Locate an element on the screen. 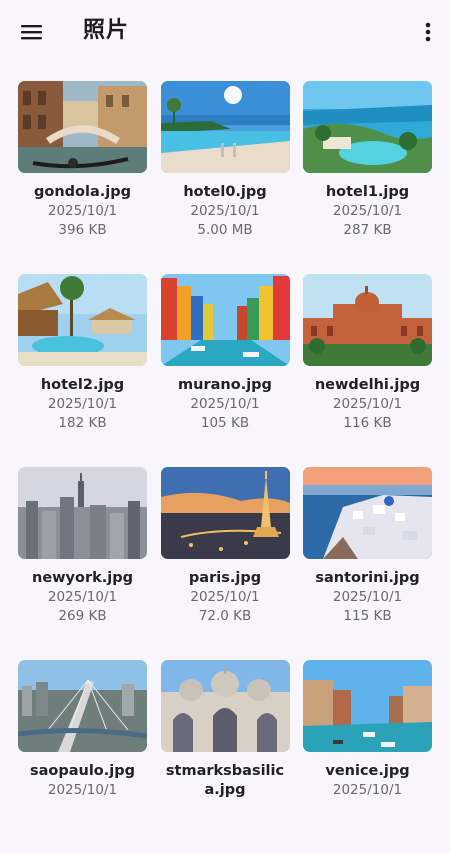 The width and height of the screenshot is (450, 853). photo-size: 105 KB is located at coordinates (225, 423).